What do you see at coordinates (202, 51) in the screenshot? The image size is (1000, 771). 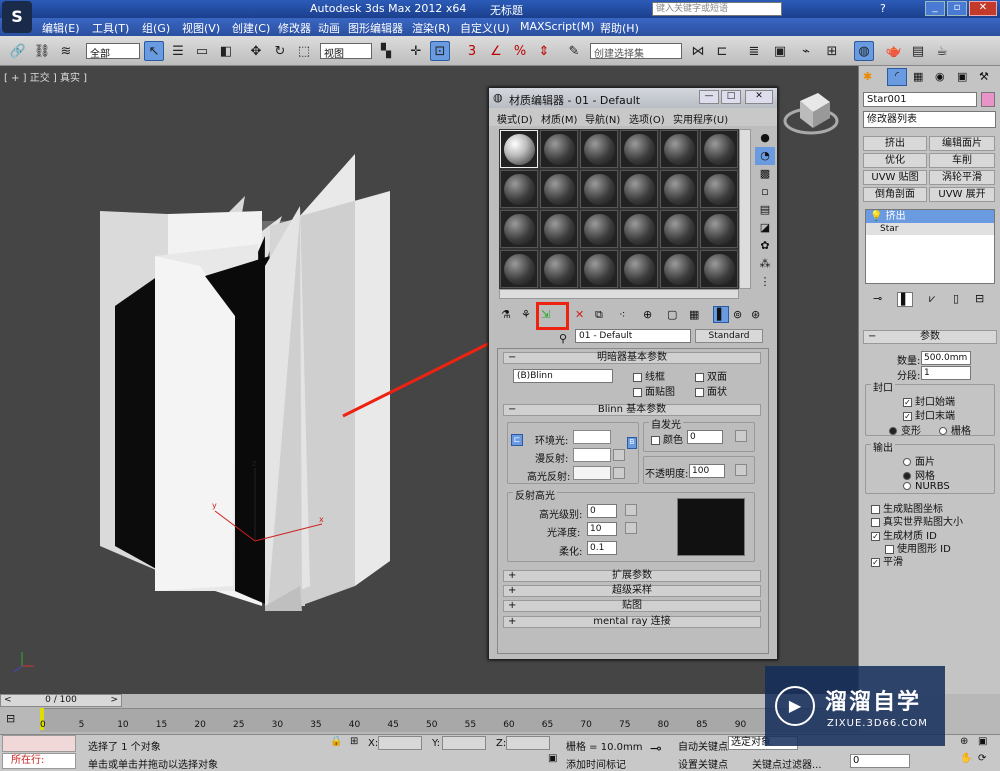 I see `rect-selection-icon: ▭` at bounding box center [202, 51].